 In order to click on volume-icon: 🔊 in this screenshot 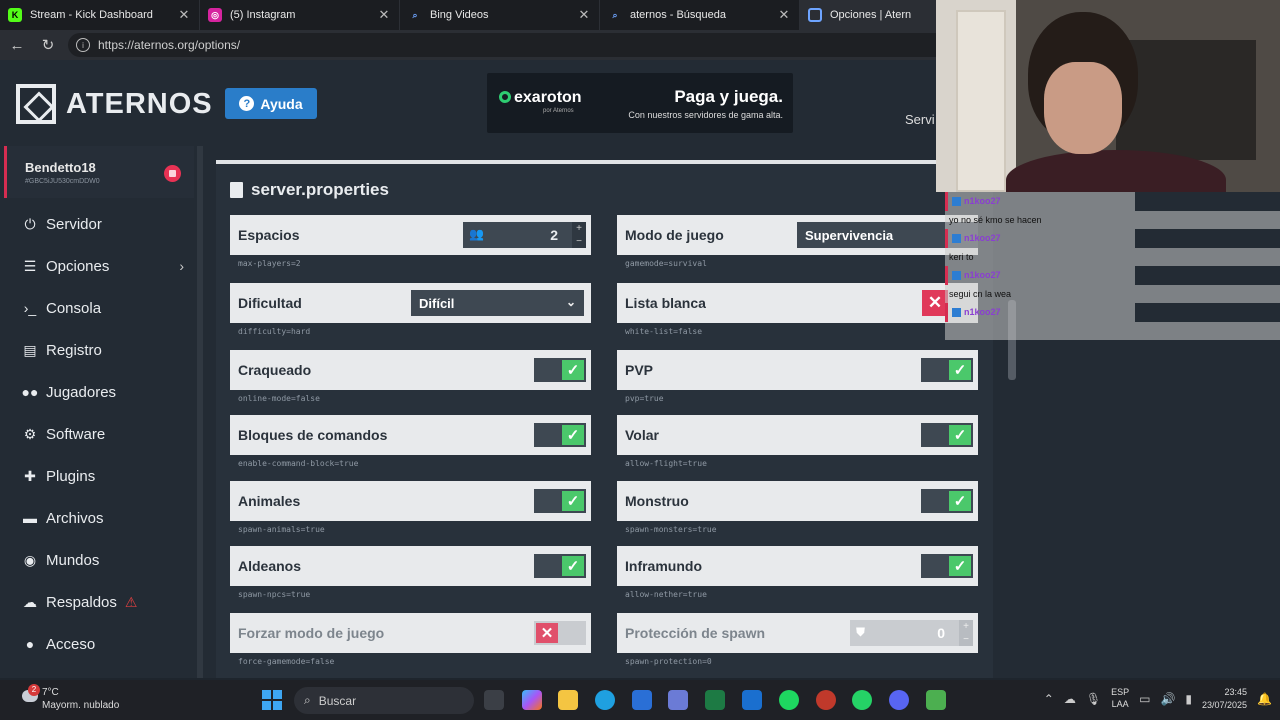, I will do `click(1167, 699)`.